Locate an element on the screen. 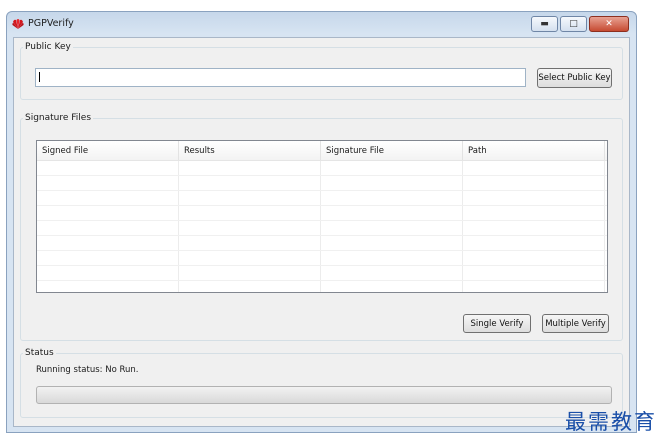 Image resolution: width=661 pixels, height=446 pixels. minimize-icon: ▬ is located at coordinates (544, 24).